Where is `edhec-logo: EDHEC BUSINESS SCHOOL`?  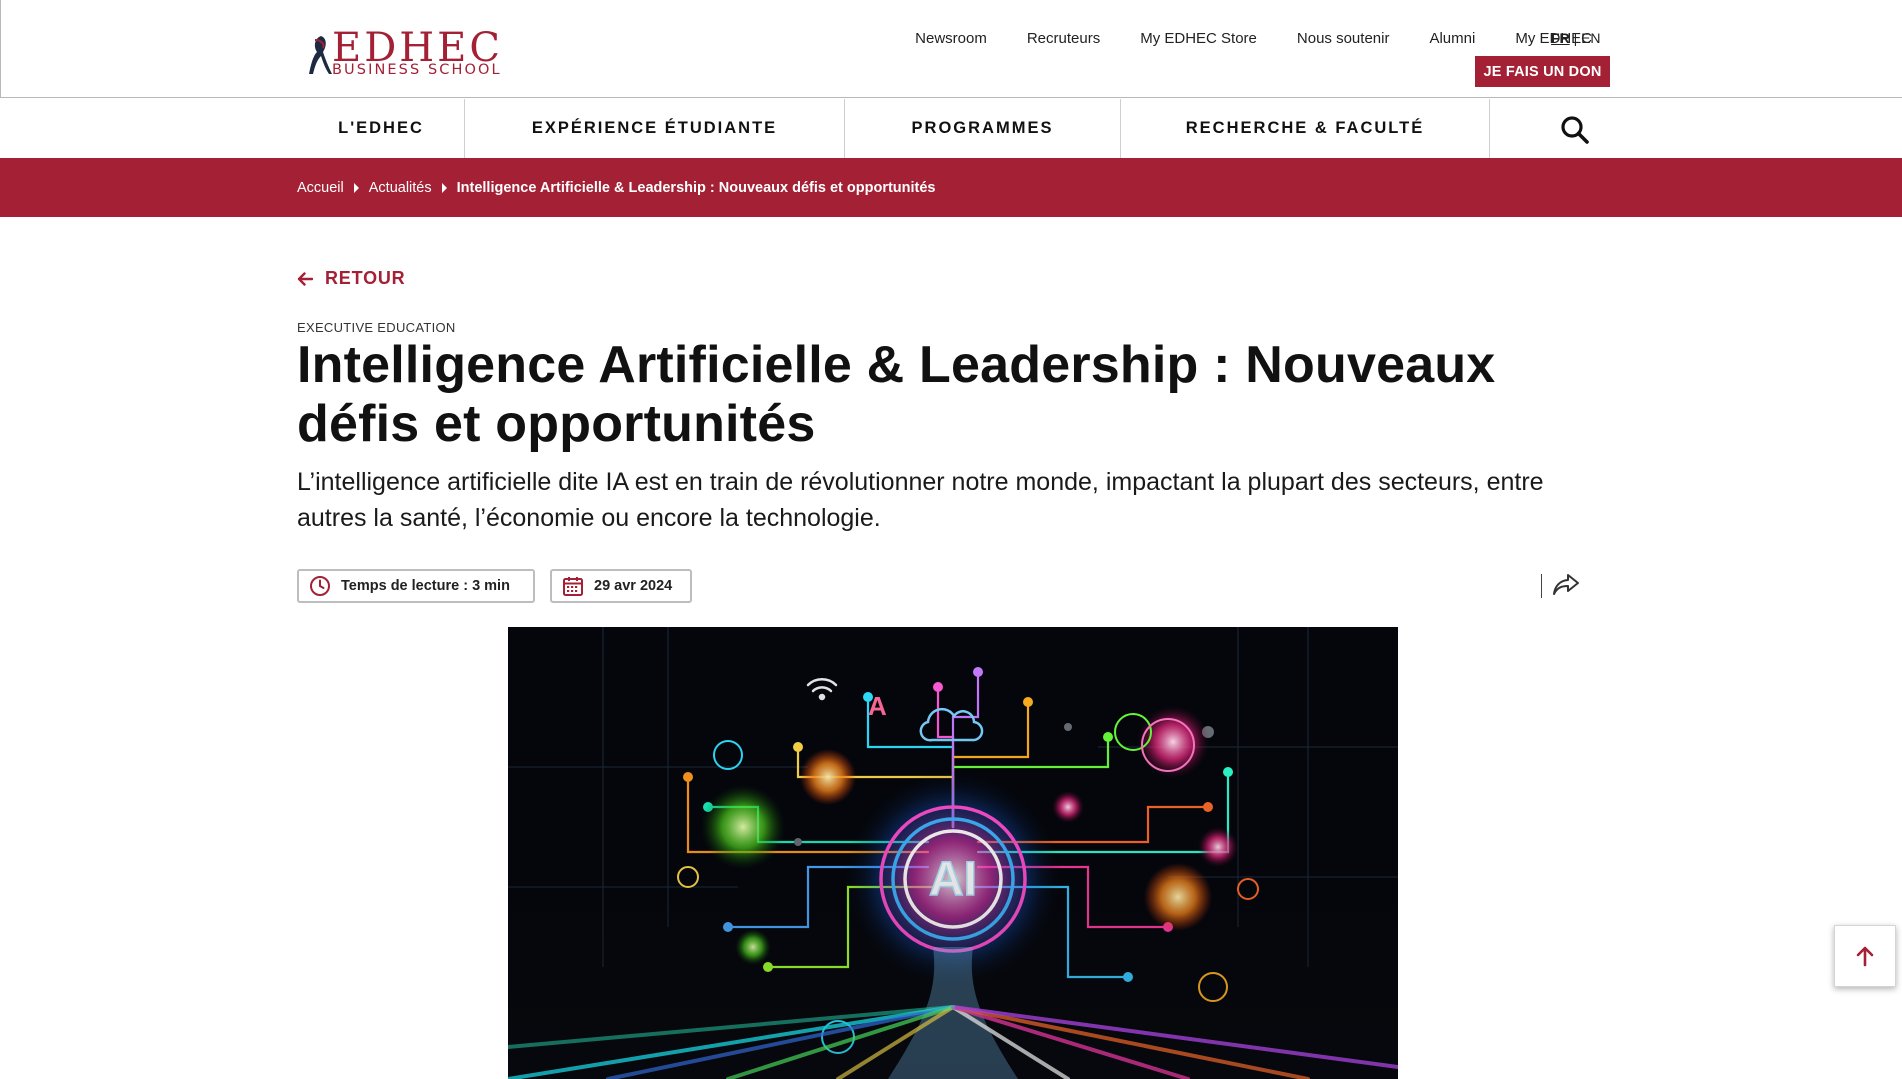
edhec-logo: EDHEC BUSINESS SCHOOL is located at coordinates (407, 52).